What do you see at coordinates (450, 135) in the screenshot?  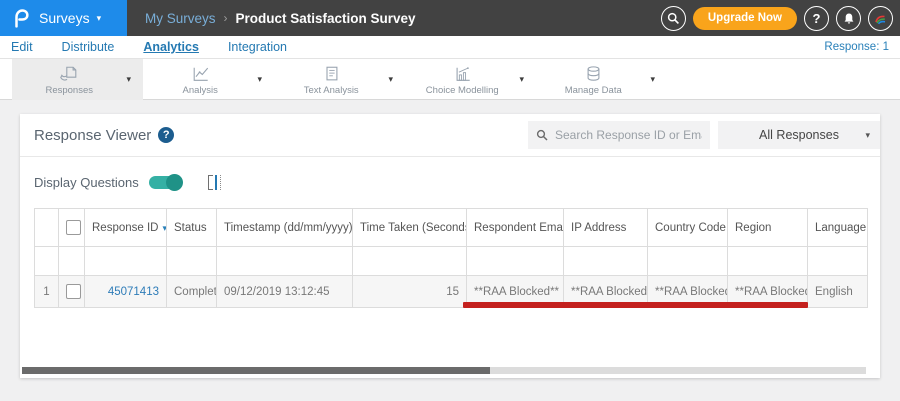 I see `panel-header: Response Viewer ? All Responses ▾` at bounding box center [450, 135].